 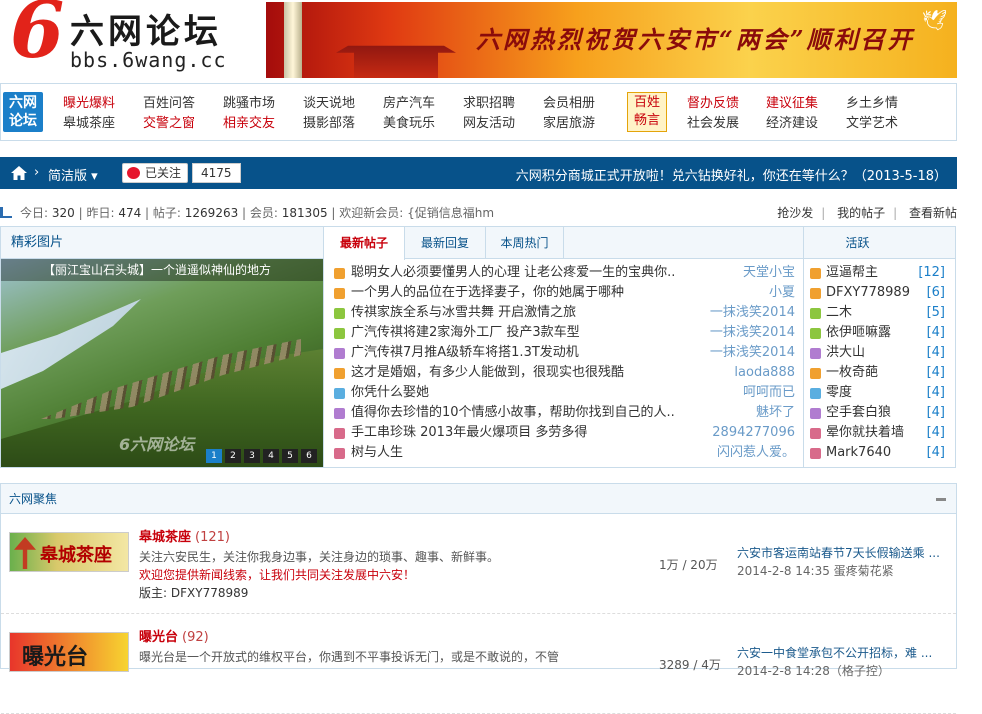 What do you see at coordinates (933, 213) in the screenshot?
I see `link-new-posts: 查看新帖` at bounding box center [933, 213].